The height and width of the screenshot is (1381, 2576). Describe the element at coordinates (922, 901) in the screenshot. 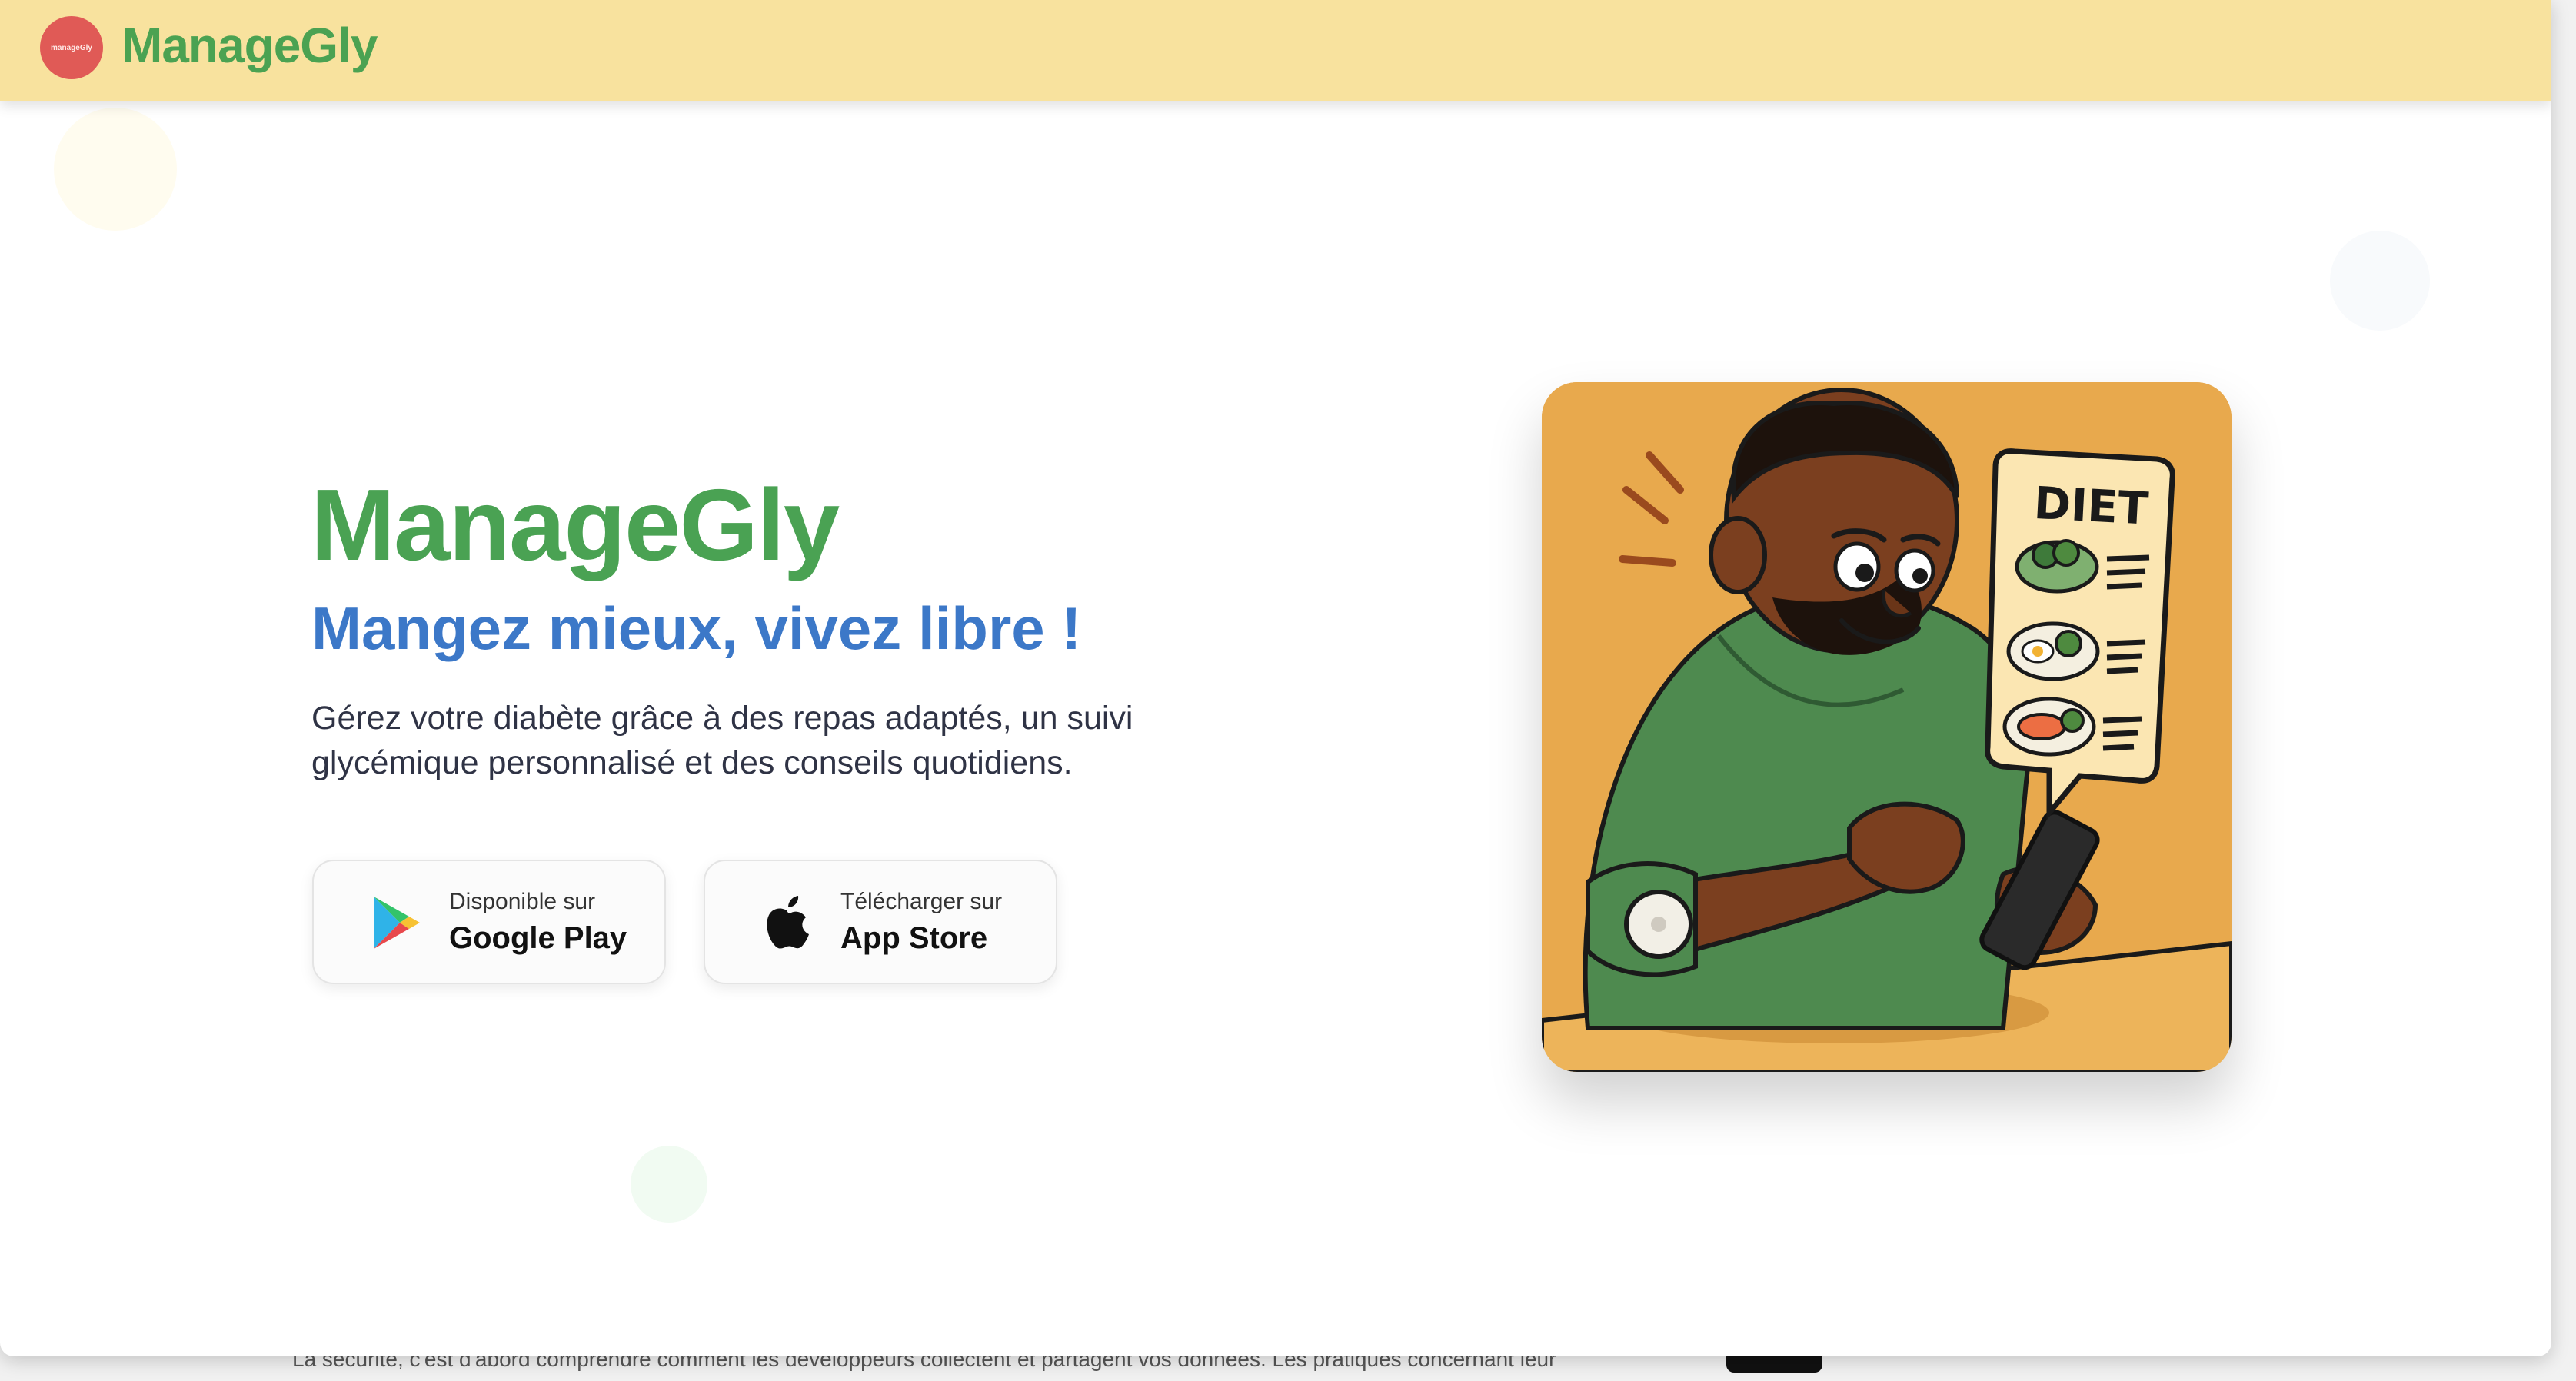

I see `app-store-small-label: Télécharger sur` at that location.